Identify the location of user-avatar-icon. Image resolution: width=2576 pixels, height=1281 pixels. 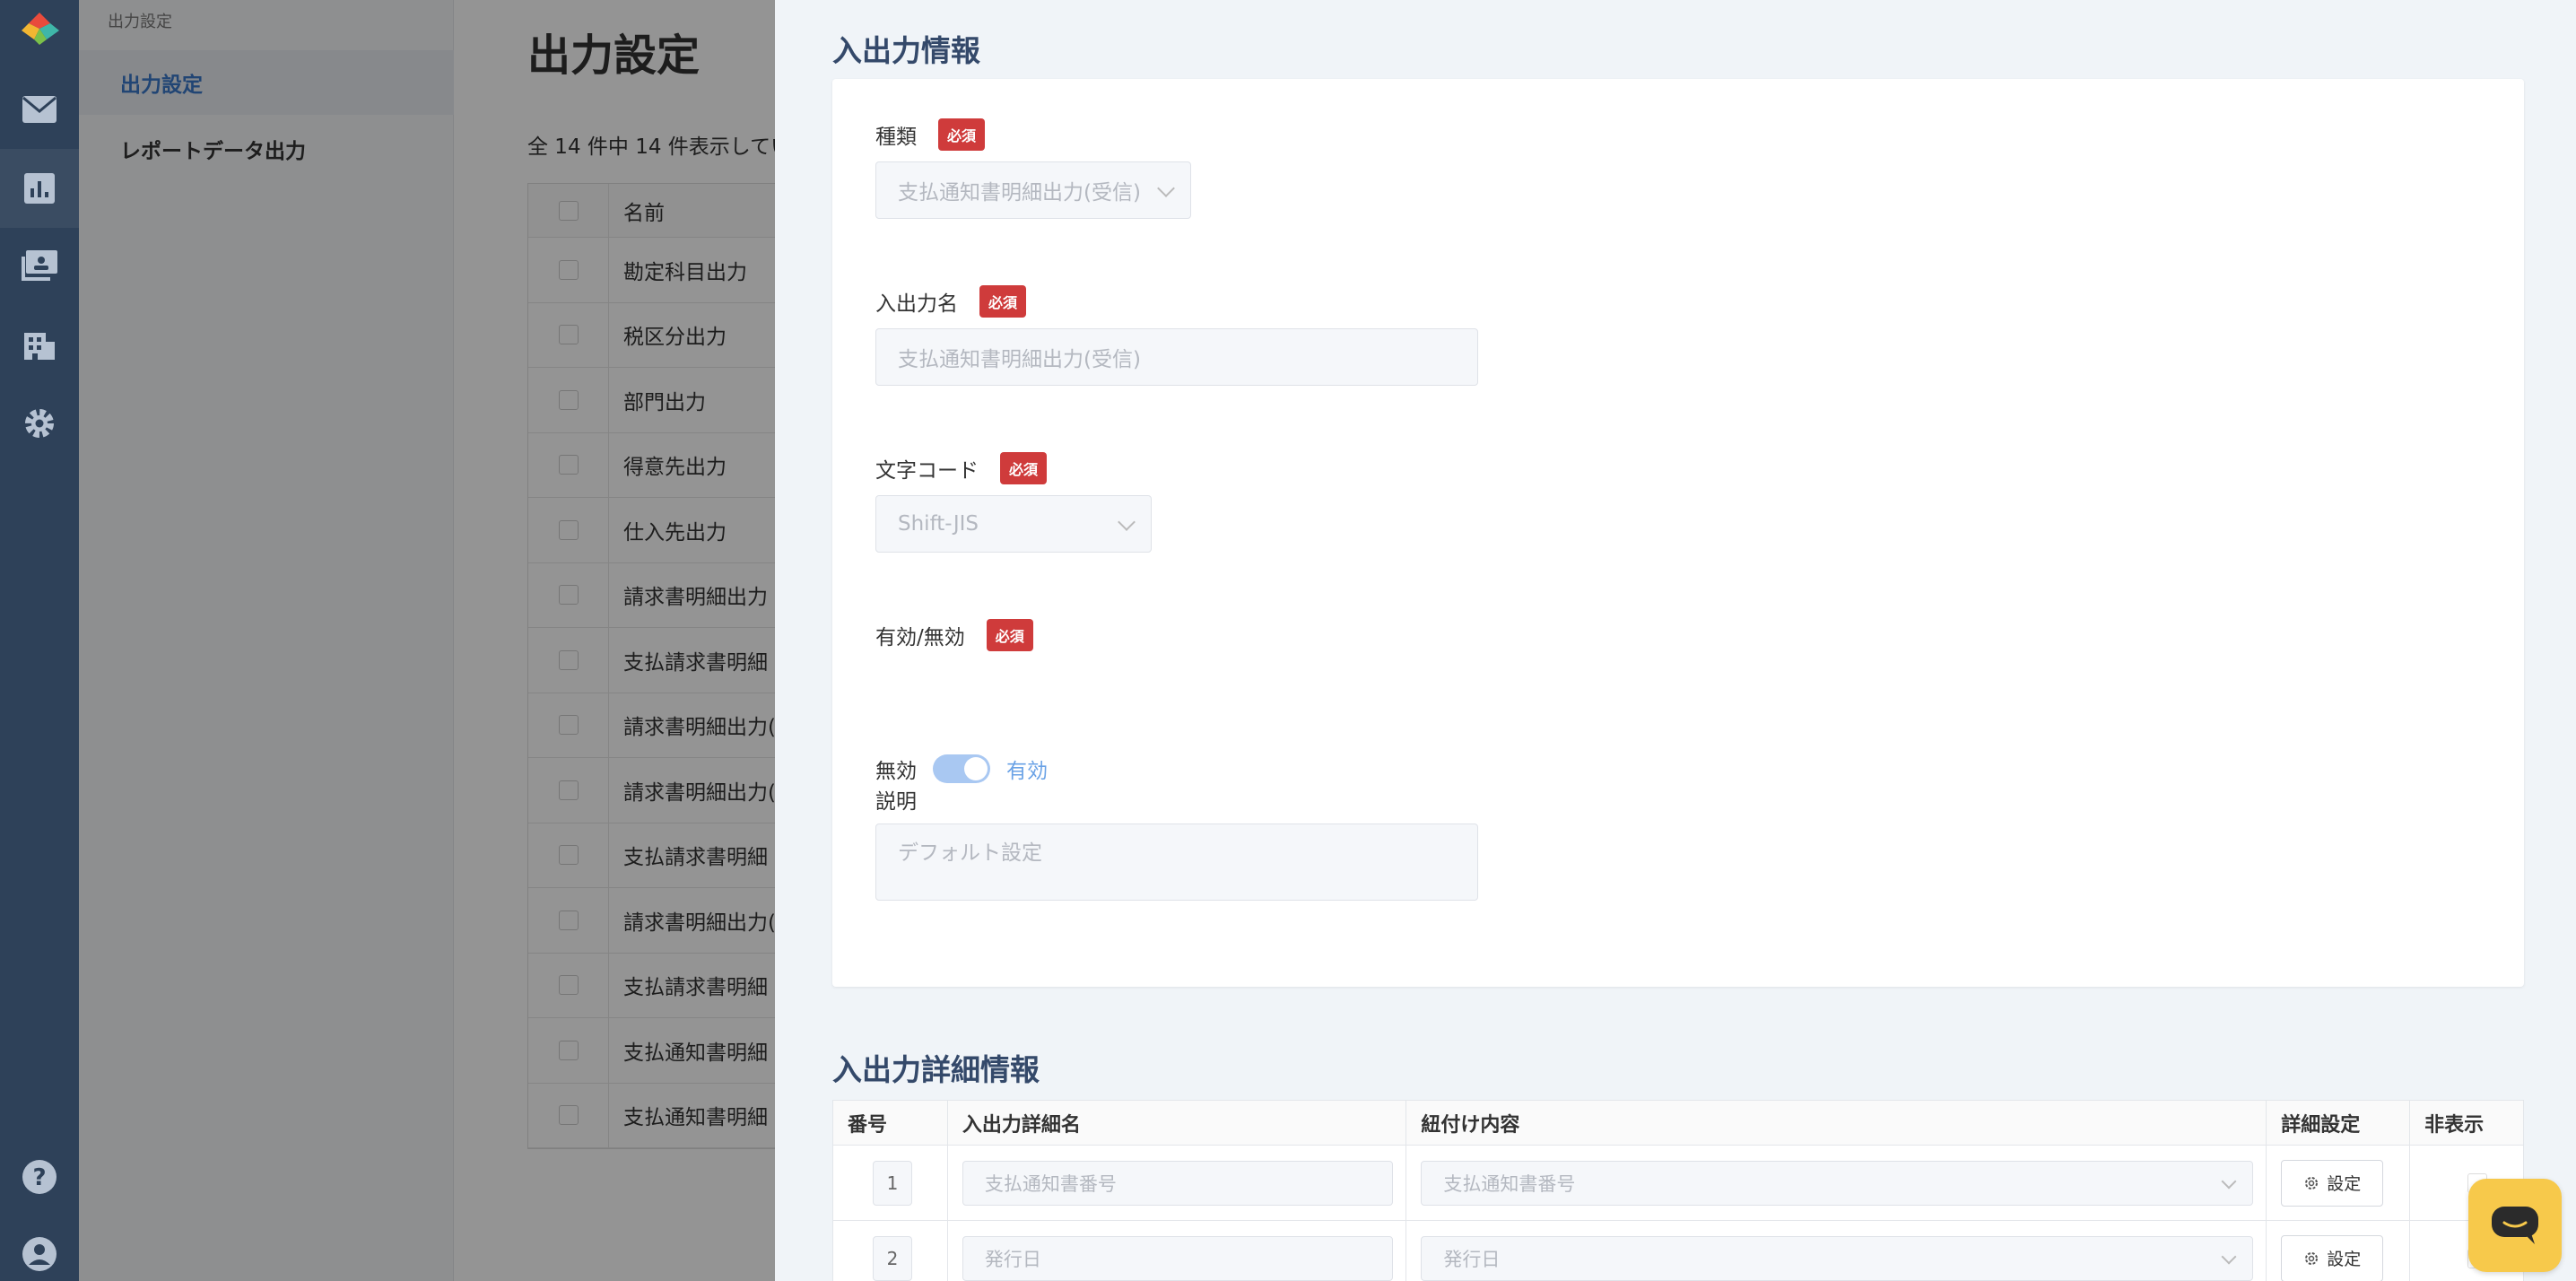
(39, 1254).